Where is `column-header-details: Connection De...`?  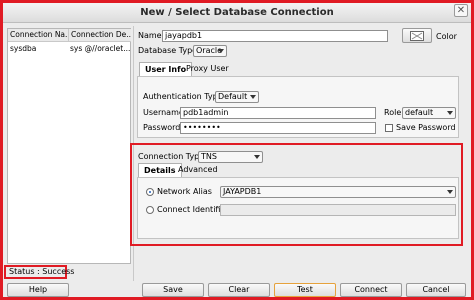 column-header-details: Connection De... is located at coordinates (99, 35).